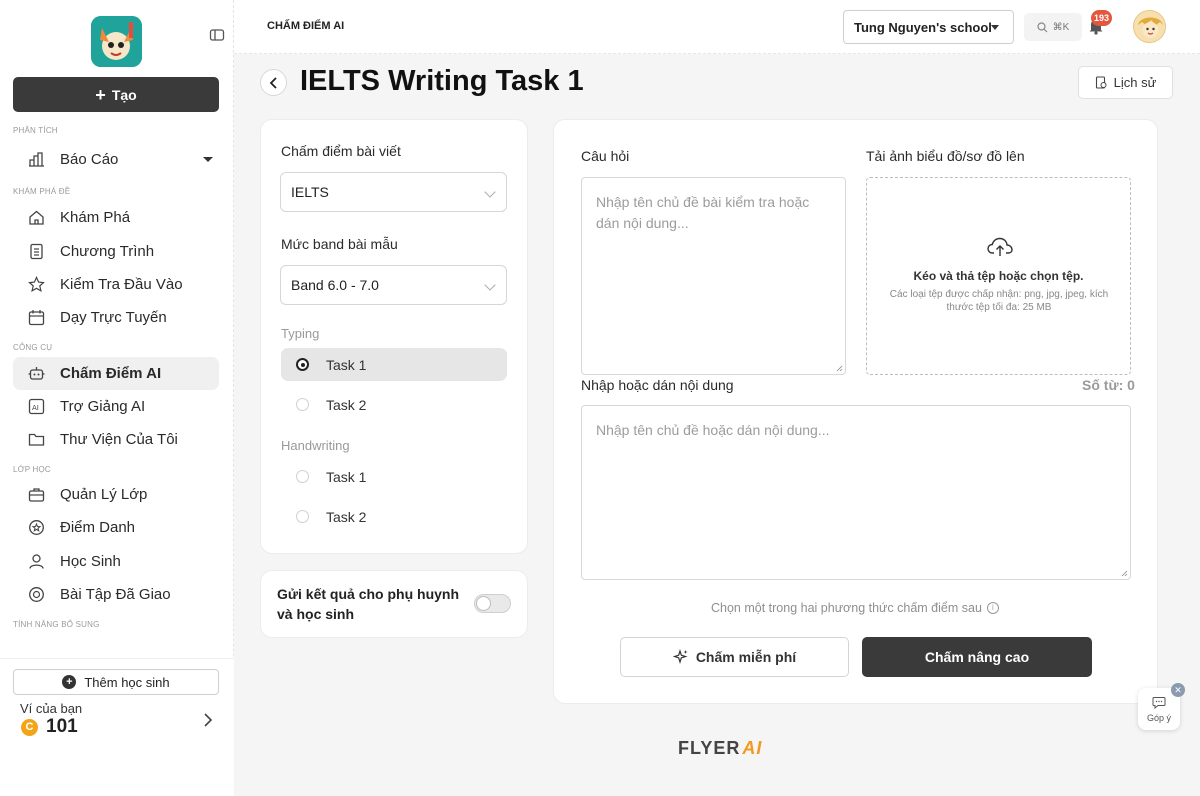 The height and width of the screenshot is (796, 1200). What do you see at coordinates (208, 720) in the screenshot?
I see `chevron-right-icon` at bounding box center [208, 720].